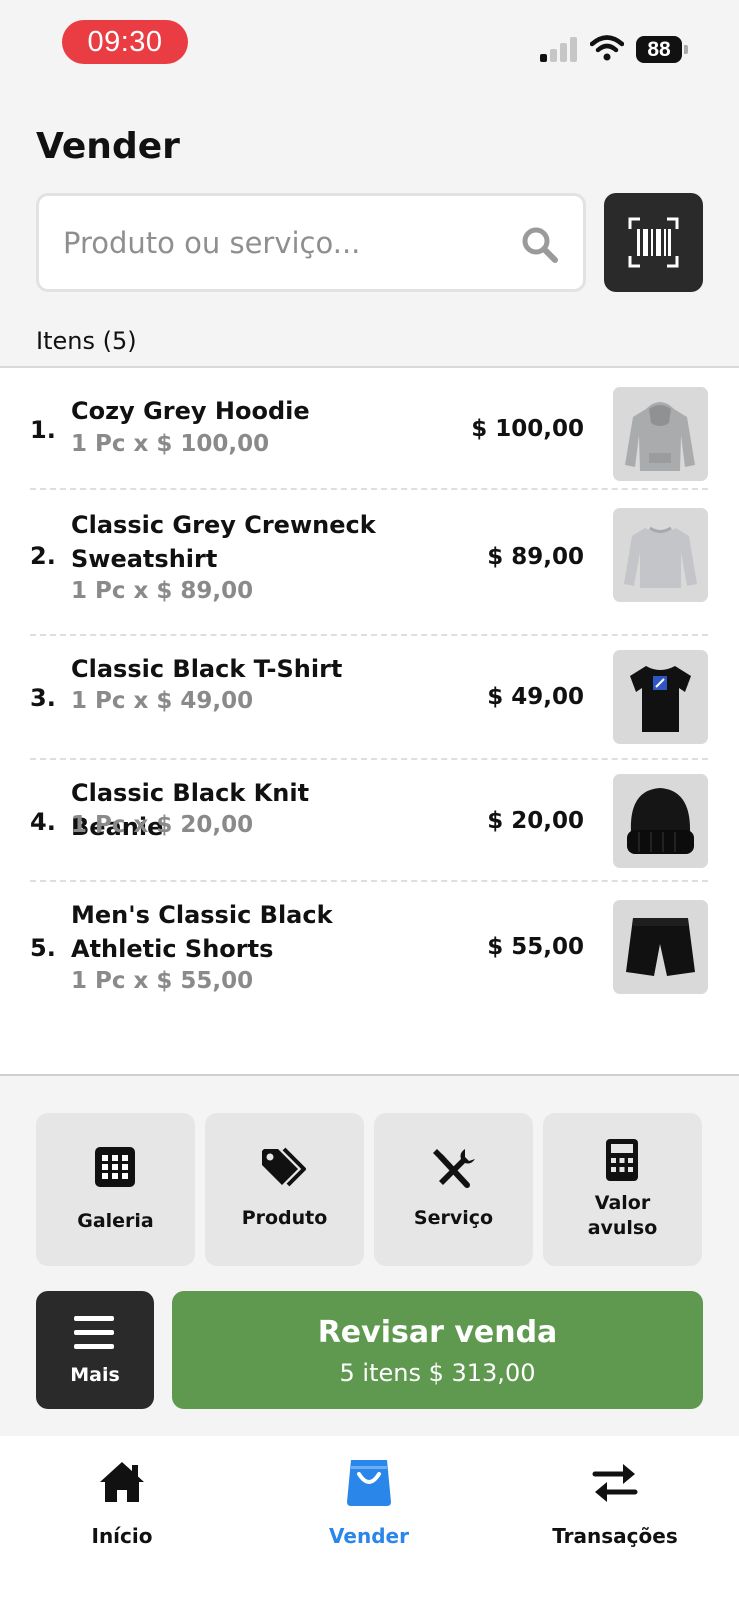 Image resolution: width=739 pixels, height=1600 pixels. I want to click on tile-product: Produto, so click(284, 1189).